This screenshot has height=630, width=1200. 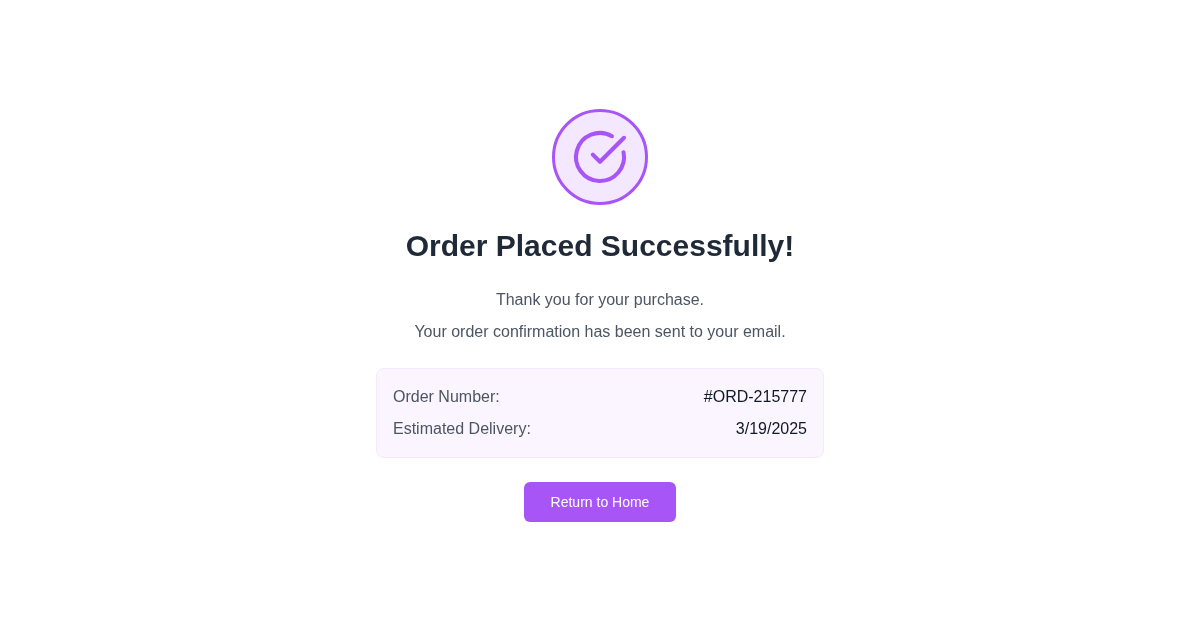 I want to click on detail-label: Estimated Delivery:, so click(x=462, y=428).